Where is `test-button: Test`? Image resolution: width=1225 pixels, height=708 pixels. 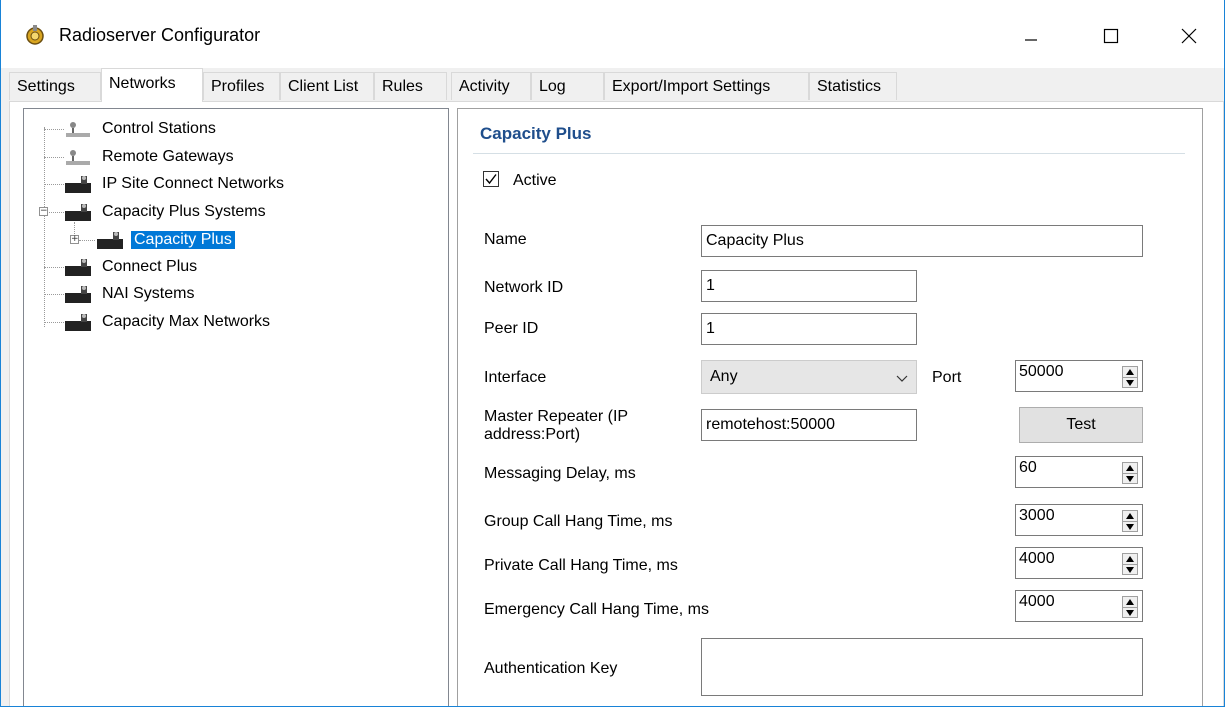
test-button: Test is located at coordinates (1081, 425).